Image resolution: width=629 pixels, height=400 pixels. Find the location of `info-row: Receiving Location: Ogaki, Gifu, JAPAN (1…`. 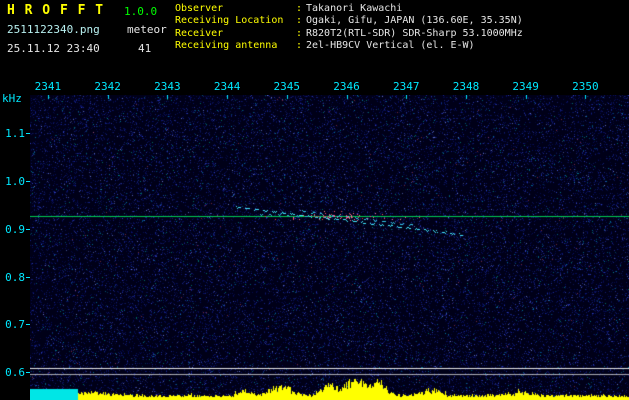

info-row: Receiving Location: Ogaki, Gifu, JAPAN (1… is located at coordinates (349, 21).